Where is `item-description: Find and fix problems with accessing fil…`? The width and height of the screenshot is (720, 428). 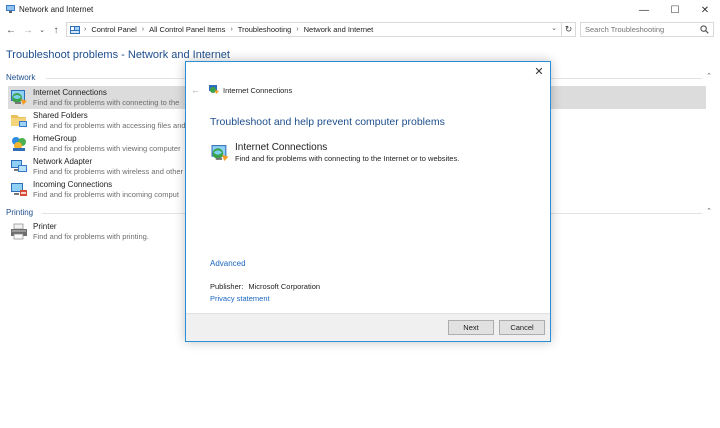 item-description: Find and fix problems with accessing fil… is located at coordinates (109, 125).